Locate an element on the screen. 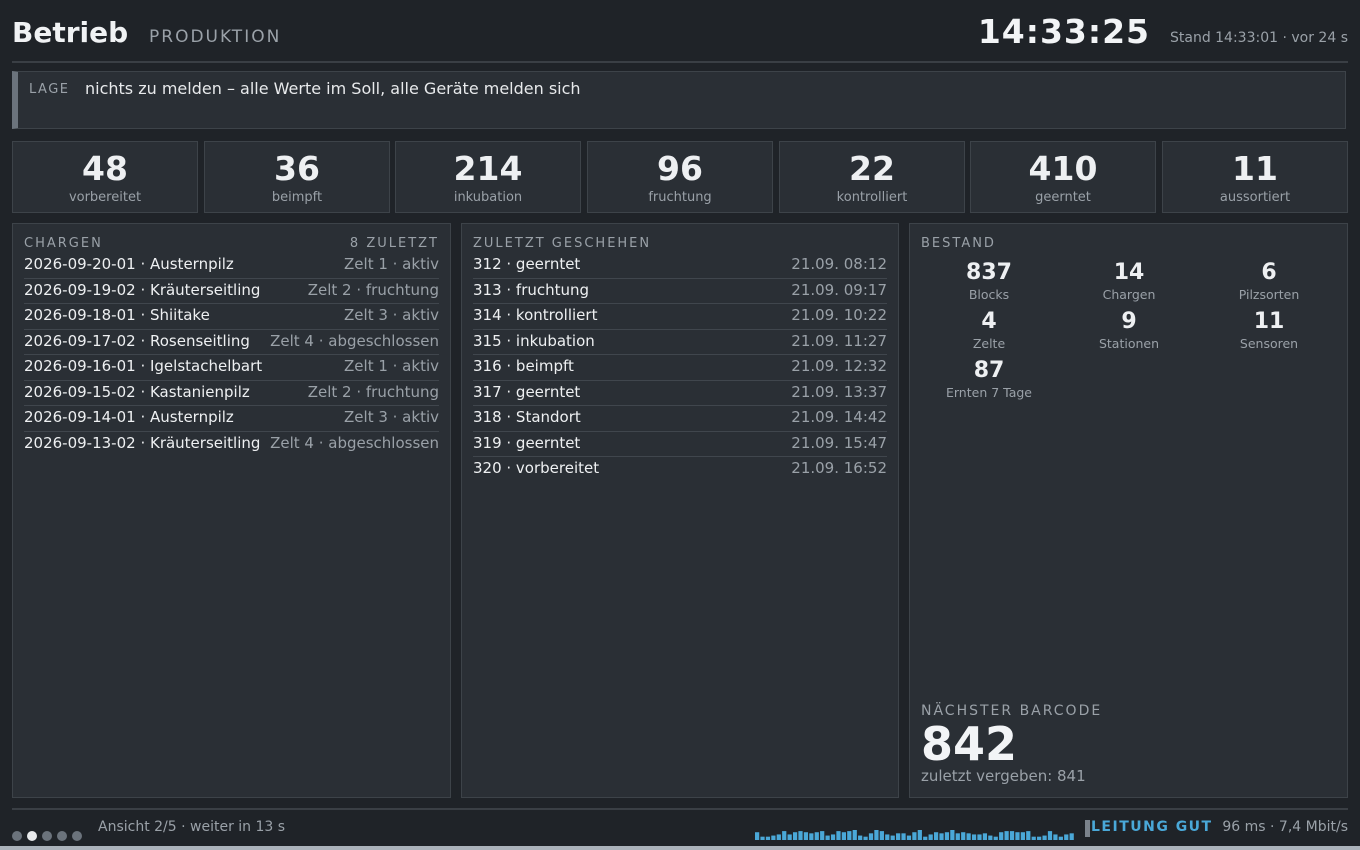 The width and height of the screenshot is (1360, 850). event-time: 21.09. 11:27 is located at coordinates (839, 340).